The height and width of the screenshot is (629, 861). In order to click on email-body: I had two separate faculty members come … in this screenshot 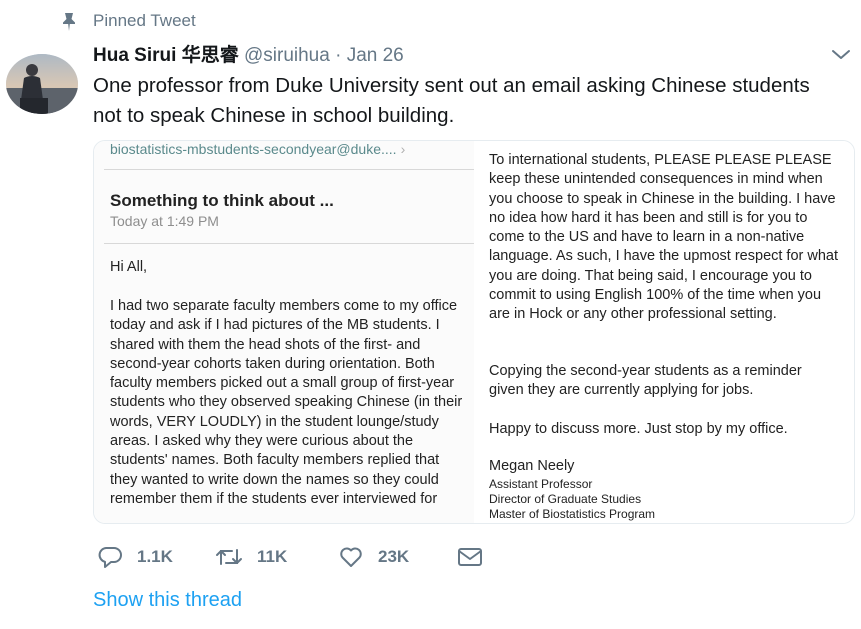, I will do `click(286, 402)`.